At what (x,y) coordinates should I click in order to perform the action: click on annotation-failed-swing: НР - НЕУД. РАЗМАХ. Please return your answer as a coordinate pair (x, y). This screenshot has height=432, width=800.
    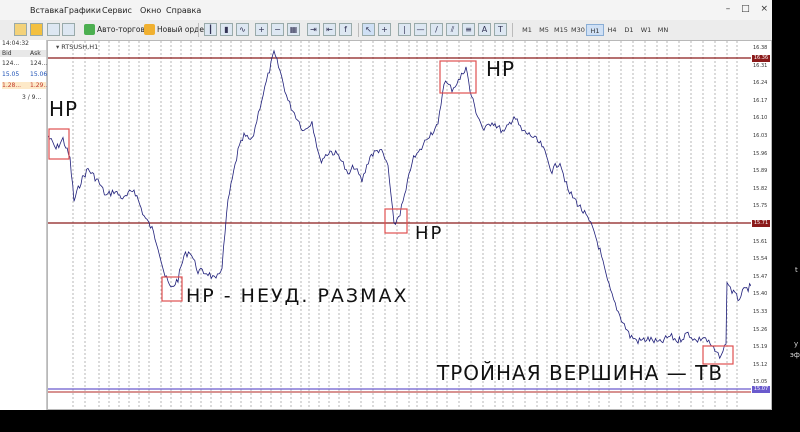
    Looking at the image, I should click on (297, 296).